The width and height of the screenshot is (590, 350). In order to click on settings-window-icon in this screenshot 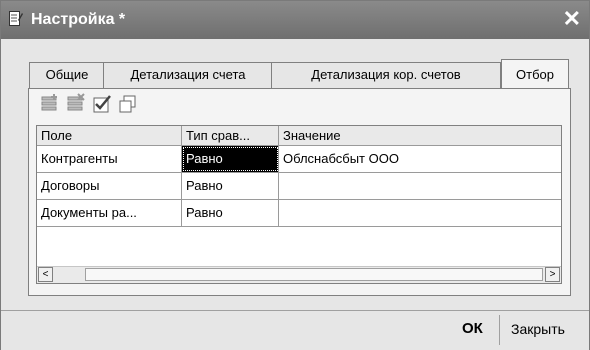, I will do `click(16, 18)`.